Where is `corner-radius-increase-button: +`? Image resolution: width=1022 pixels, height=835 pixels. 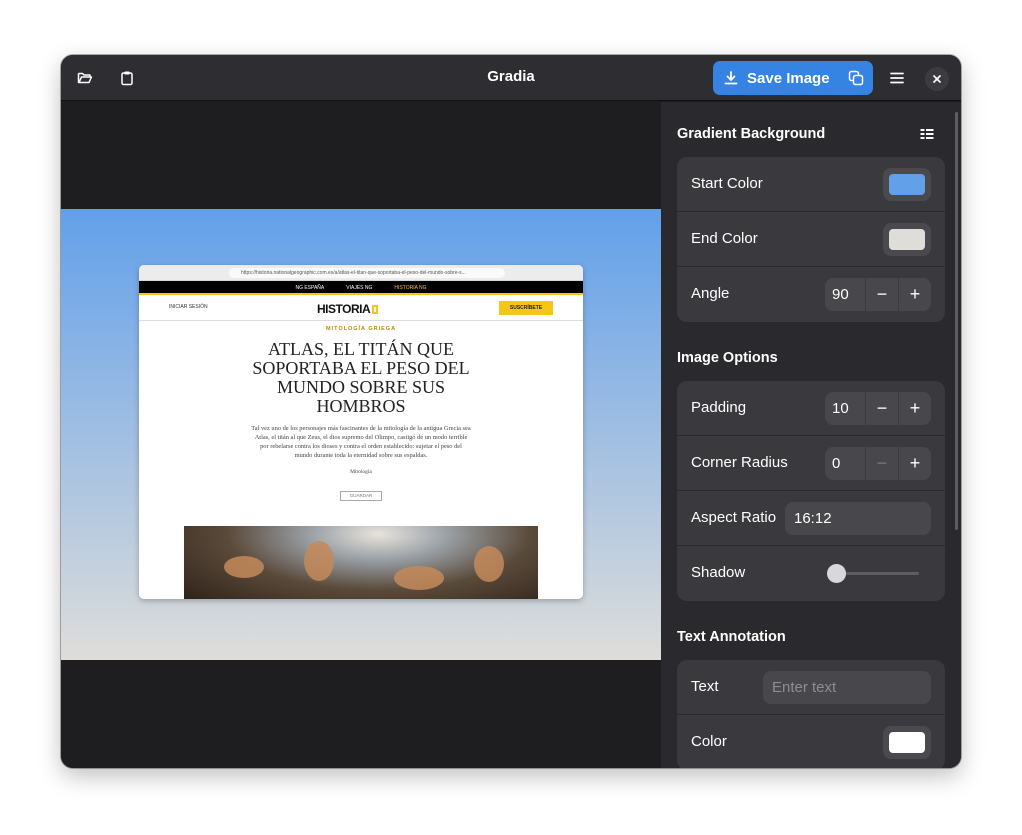
corner-radius-increase-button: + is located at coordinates (914, 463).